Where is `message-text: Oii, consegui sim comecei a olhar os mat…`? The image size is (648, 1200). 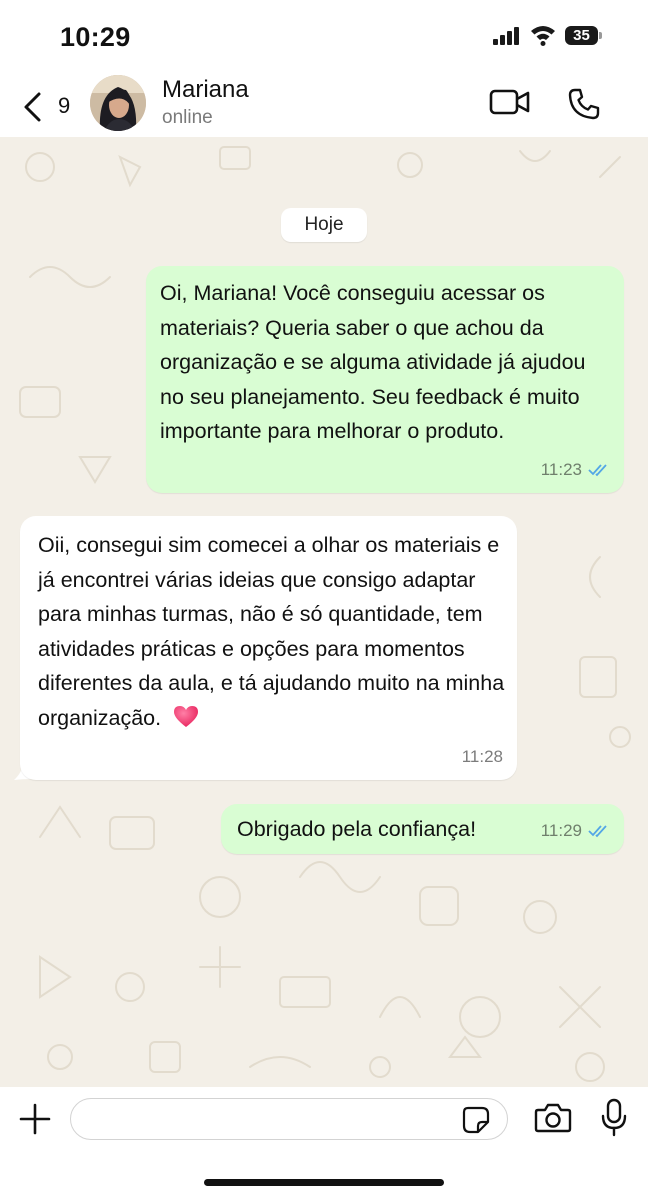 message-text: Oii, consegui sim comecei a olhar os mat… is located at coordinates (273, 631).